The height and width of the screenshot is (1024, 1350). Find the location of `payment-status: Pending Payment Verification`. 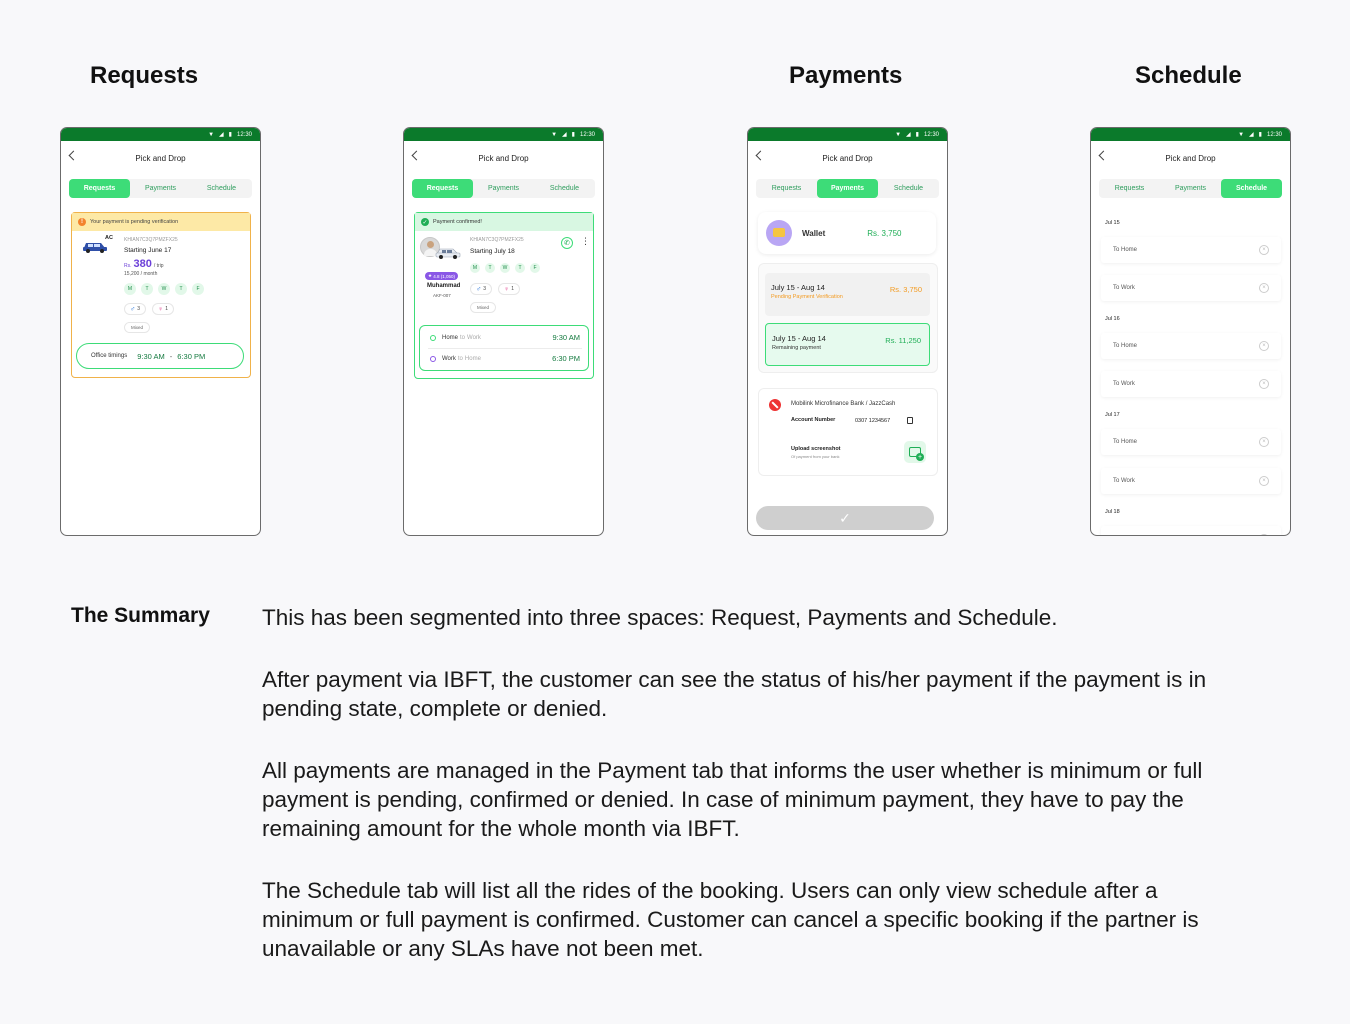

payment-status: Pending Payment Verification is located at coordinates (807, 297).